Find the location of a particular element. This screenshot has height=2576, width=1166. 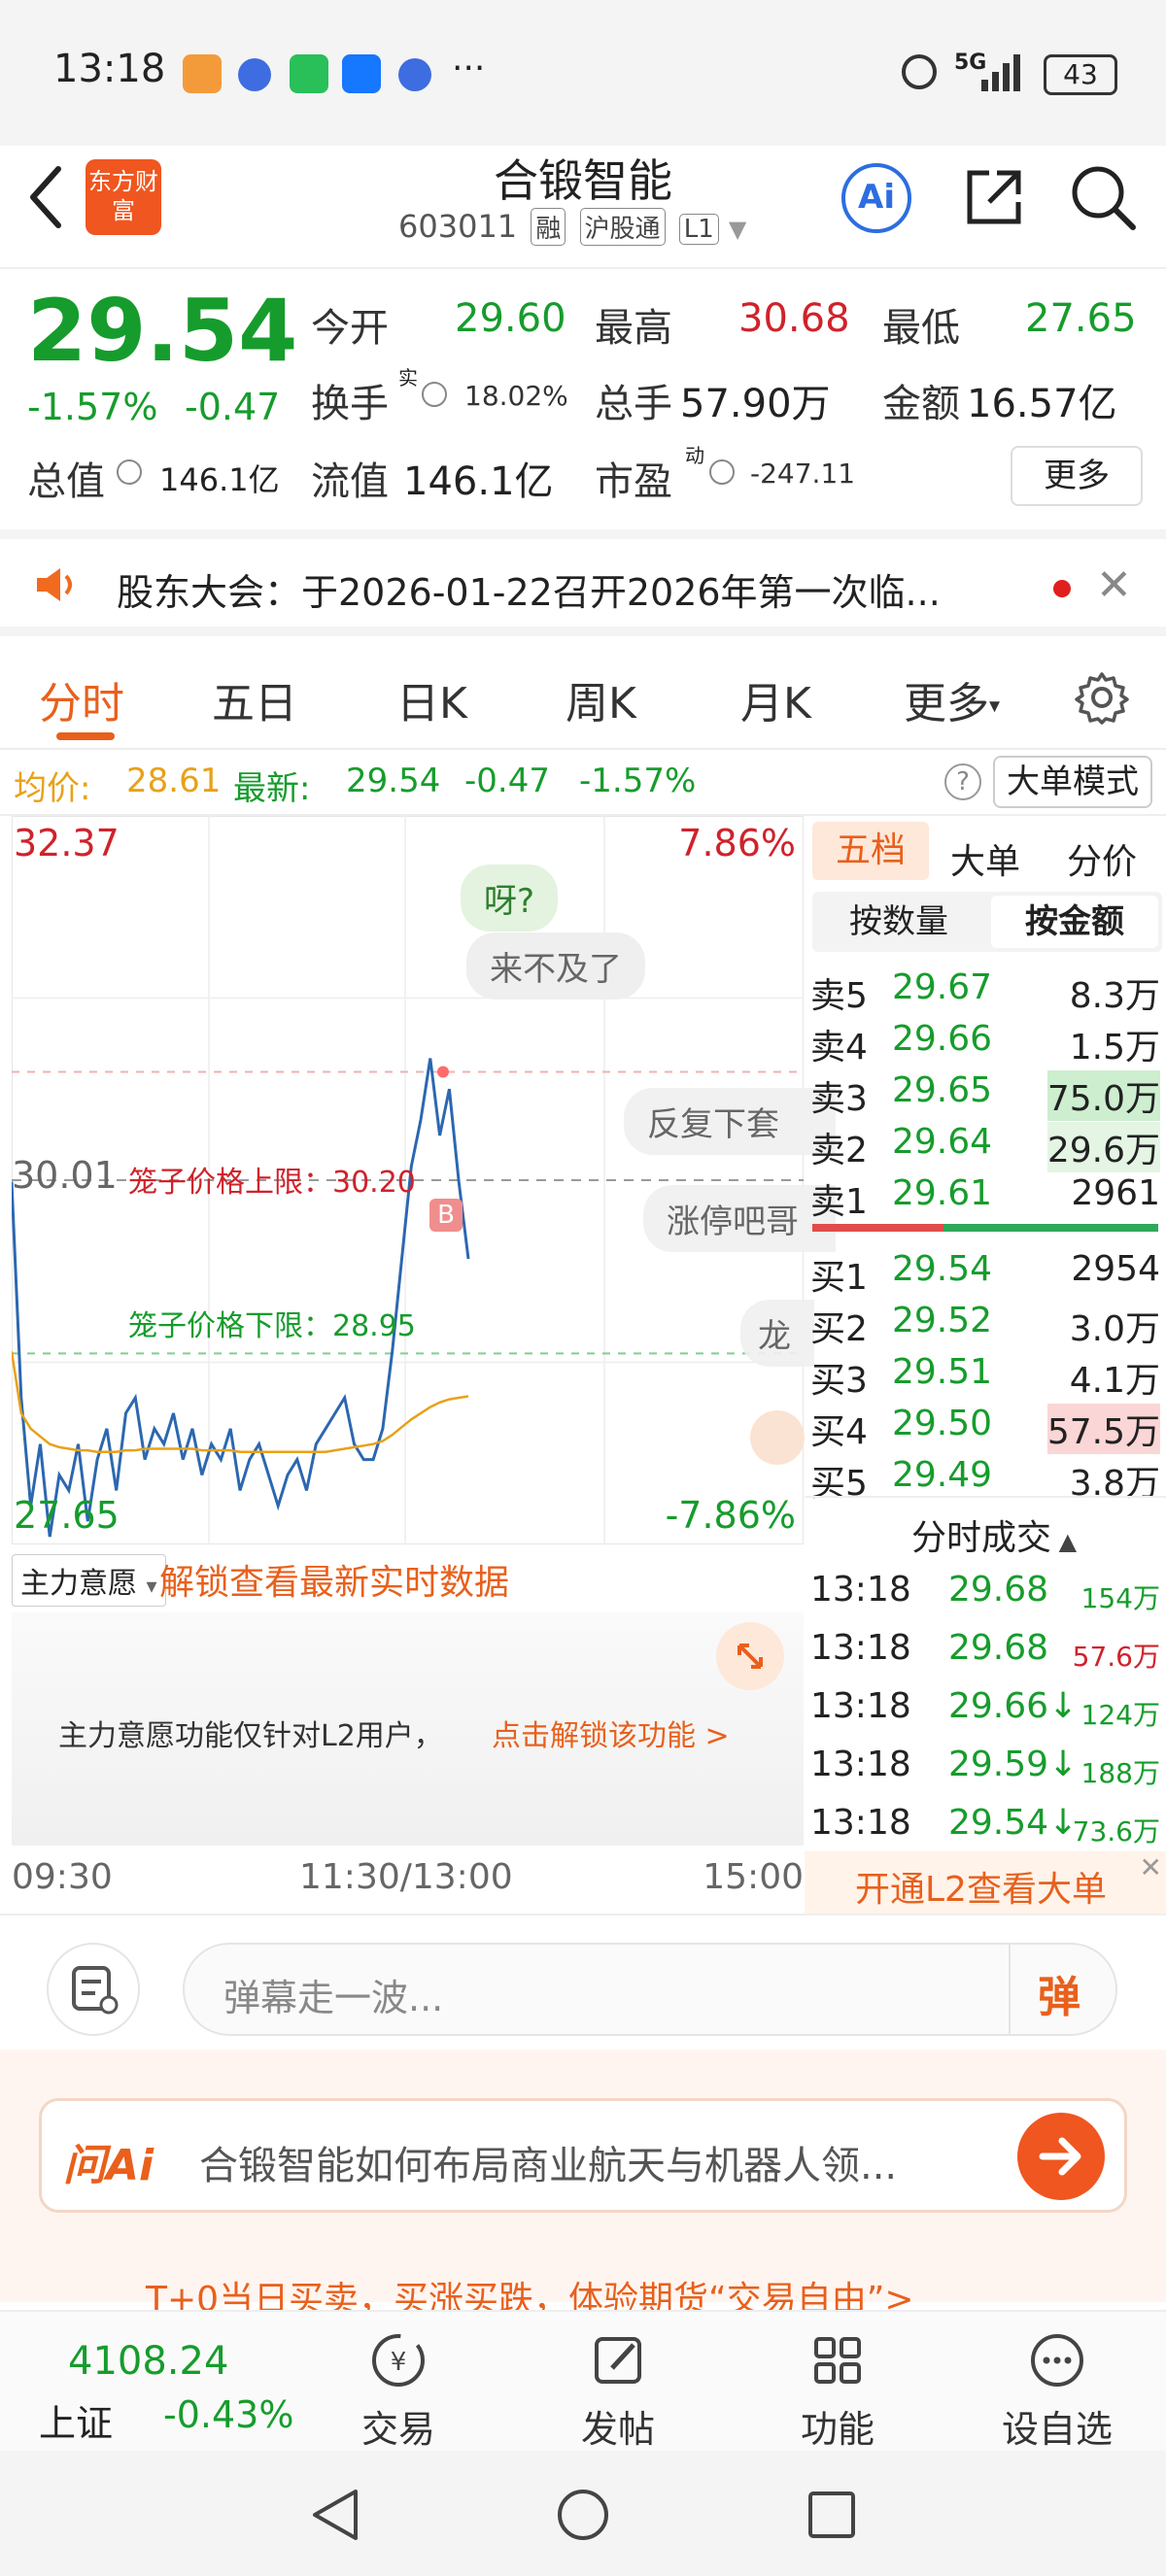

nav-trade: ¥ 交易 is located at coordinates (398, 2392).